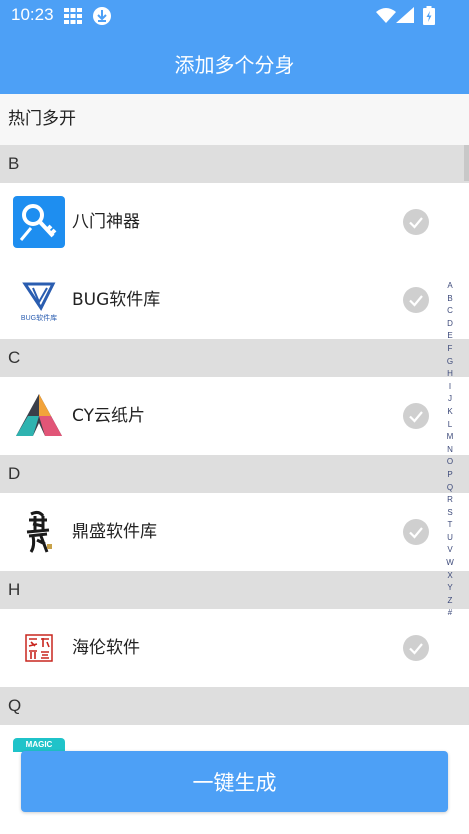 This screenshot has width=469, height=834. What do you see at coordinates (449, 475) in the screenshot?
I see `index-letter: P` at bounding box center [449, 475].